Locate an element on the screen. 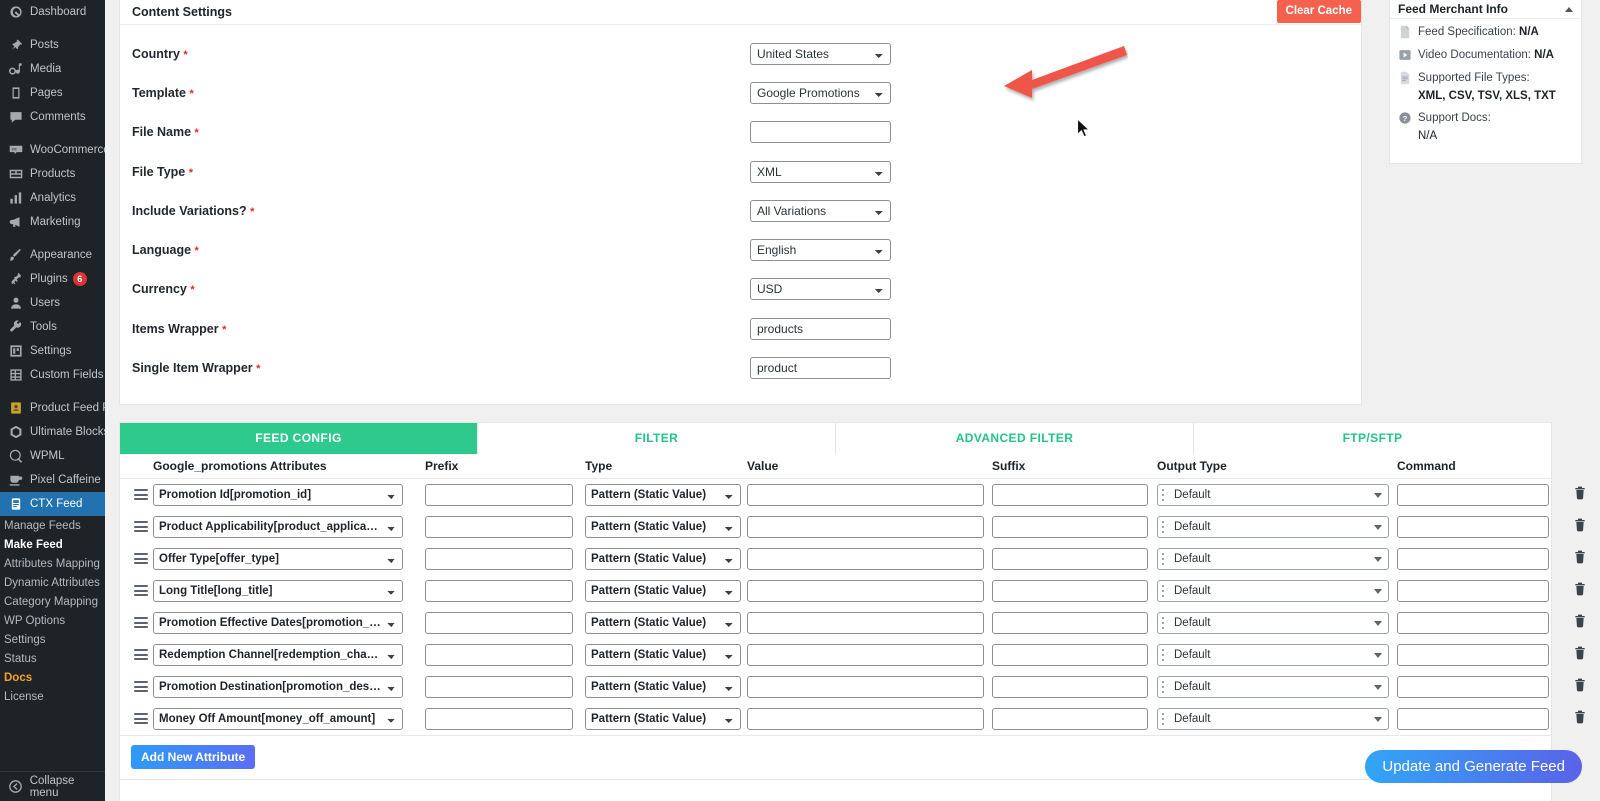 The image size is (1600, 801). tab-ftp-sftp: FTP/SFTP is located at coordinates (1372, 438).